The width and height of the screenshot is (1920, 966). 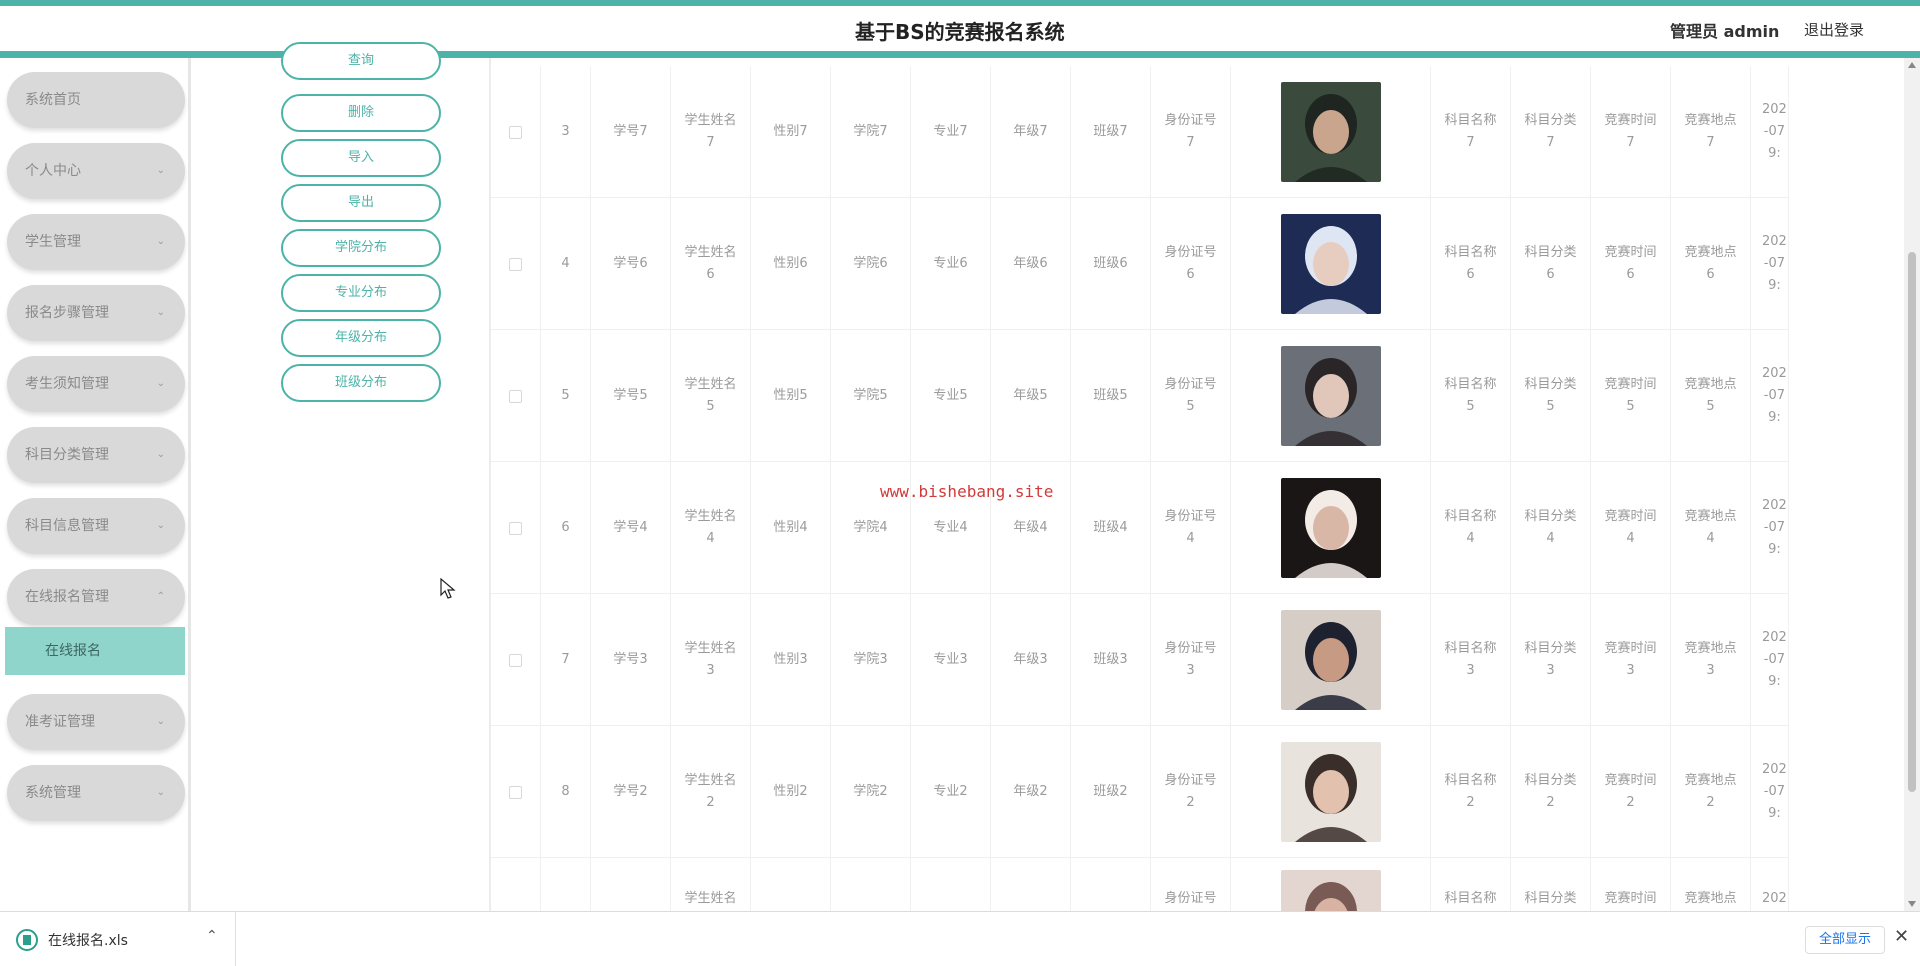 I want to click on cell-grade: 年级3, so click(x=1031, y=660).